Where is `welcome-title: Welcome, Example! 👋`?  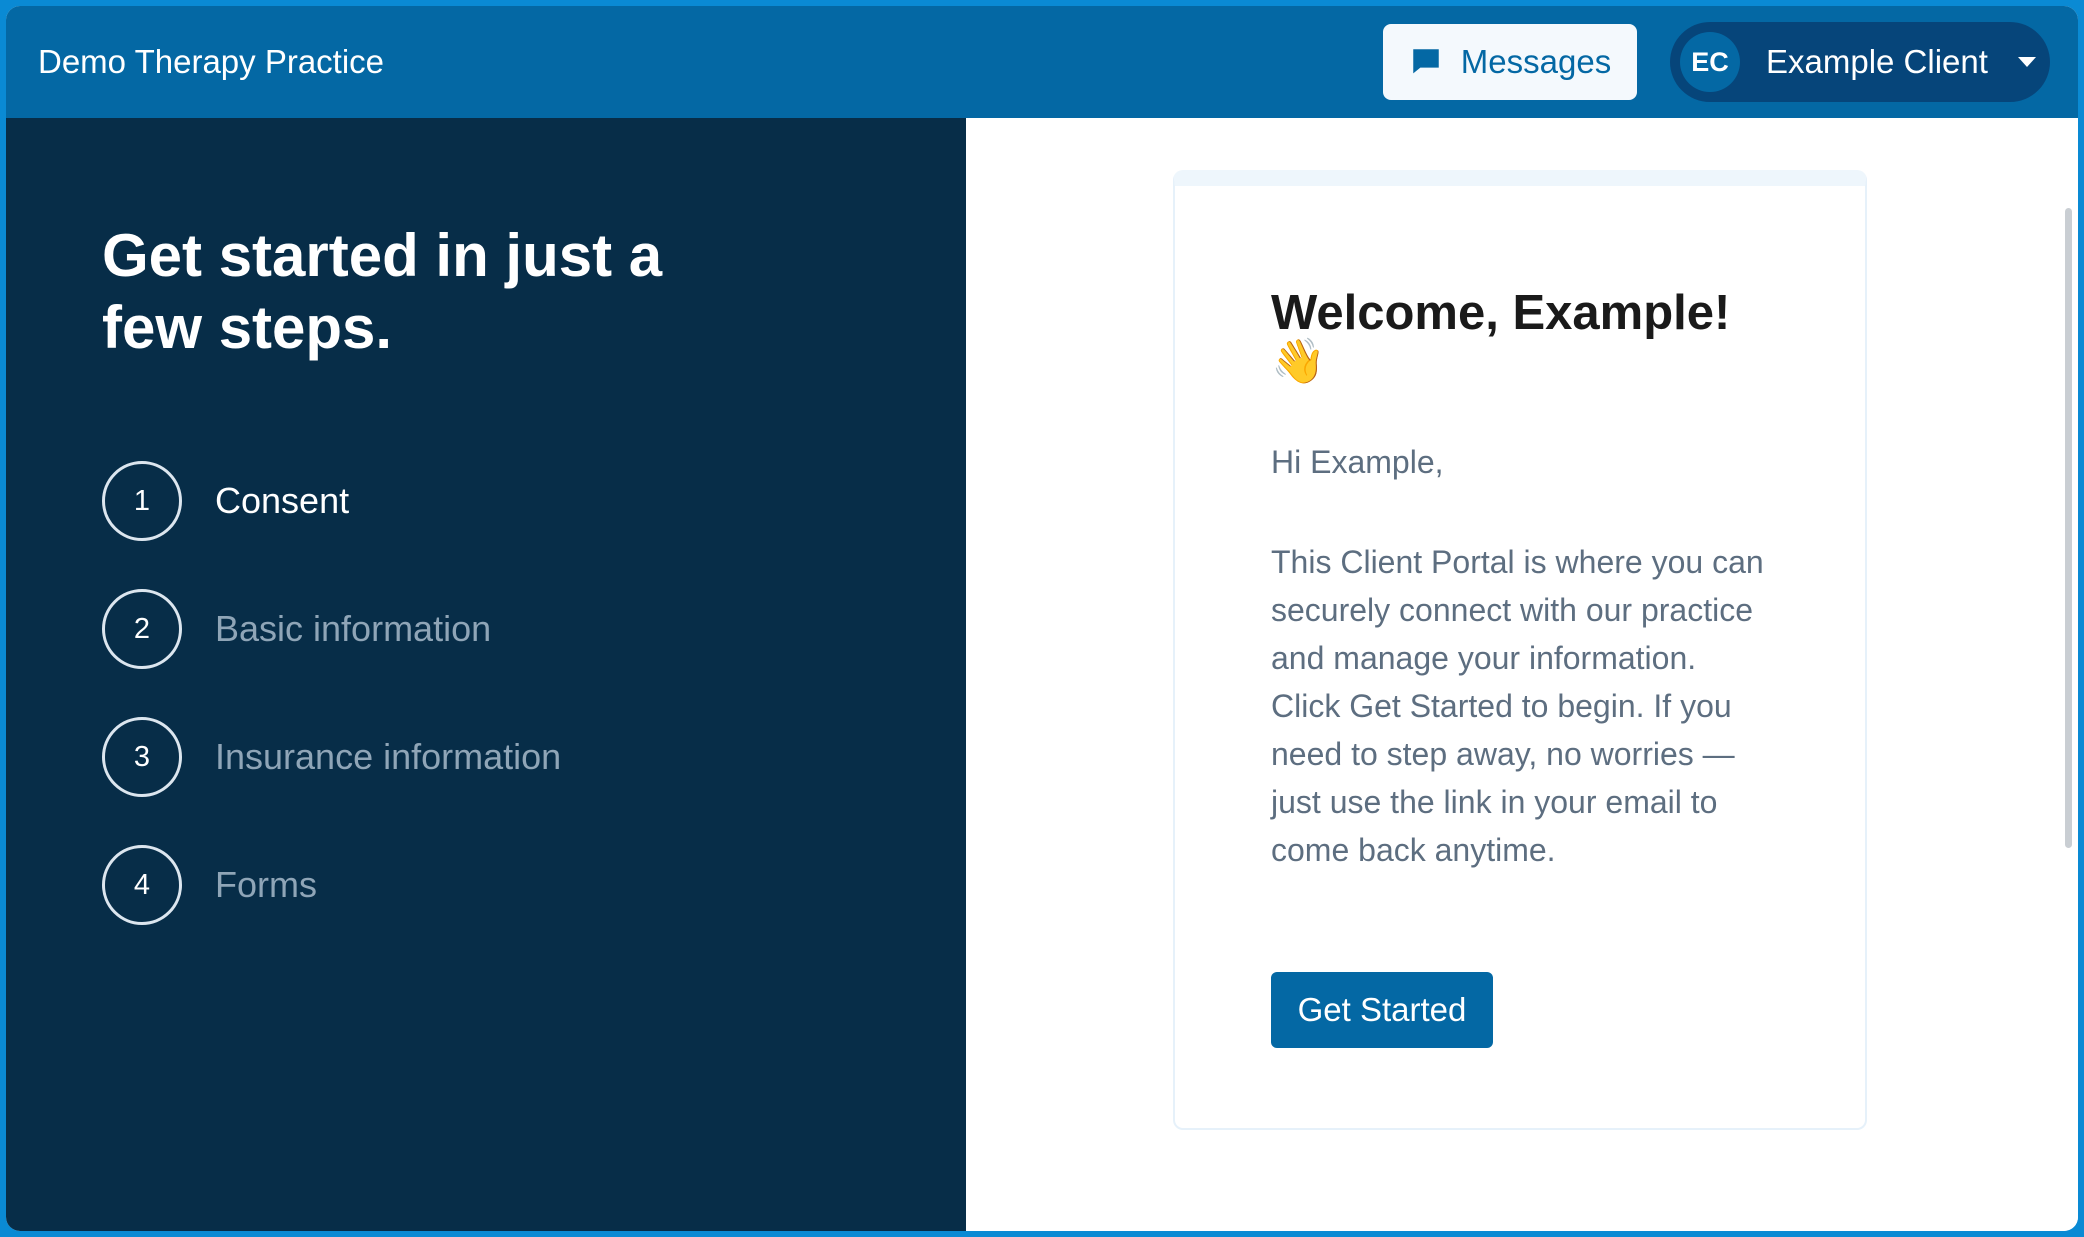
welcome-title: Welcome, Example! 👋 is located at coordinates (1531, 337).